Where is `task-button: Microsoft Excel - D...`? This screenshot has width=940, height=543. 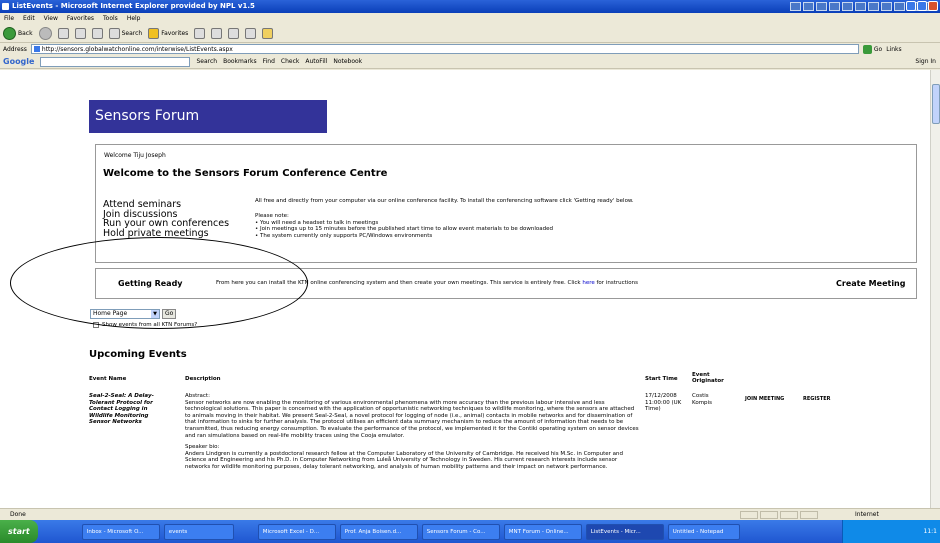 task-button: Microsoft Excel - D... is located at coordinates (296, 531).